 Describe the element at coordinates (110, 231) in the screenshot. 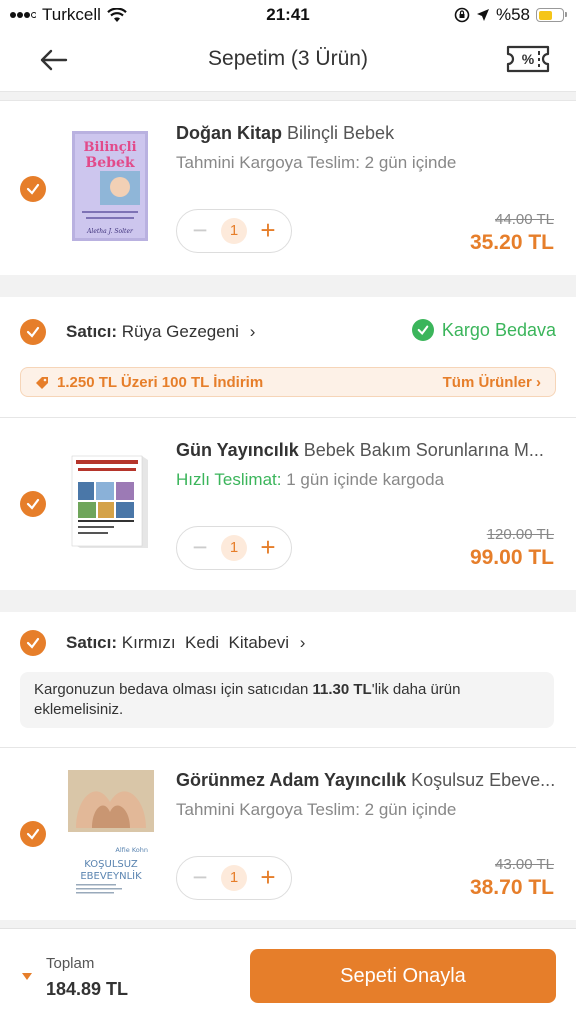

I see `cover-author: Aletha J. Solter` at that location.